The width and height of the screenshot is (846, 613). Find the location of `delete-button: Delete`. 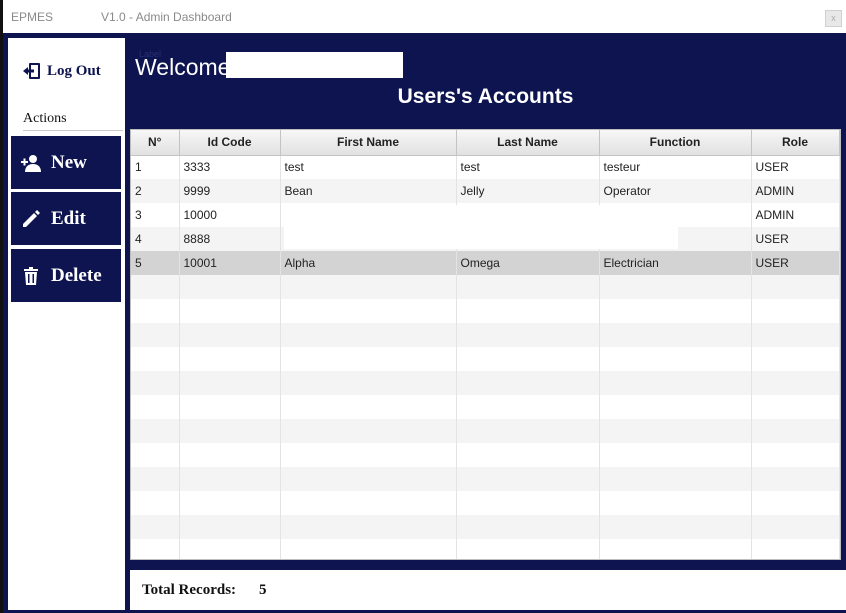

delete-button: Delete is located at coordinates (66, 275).